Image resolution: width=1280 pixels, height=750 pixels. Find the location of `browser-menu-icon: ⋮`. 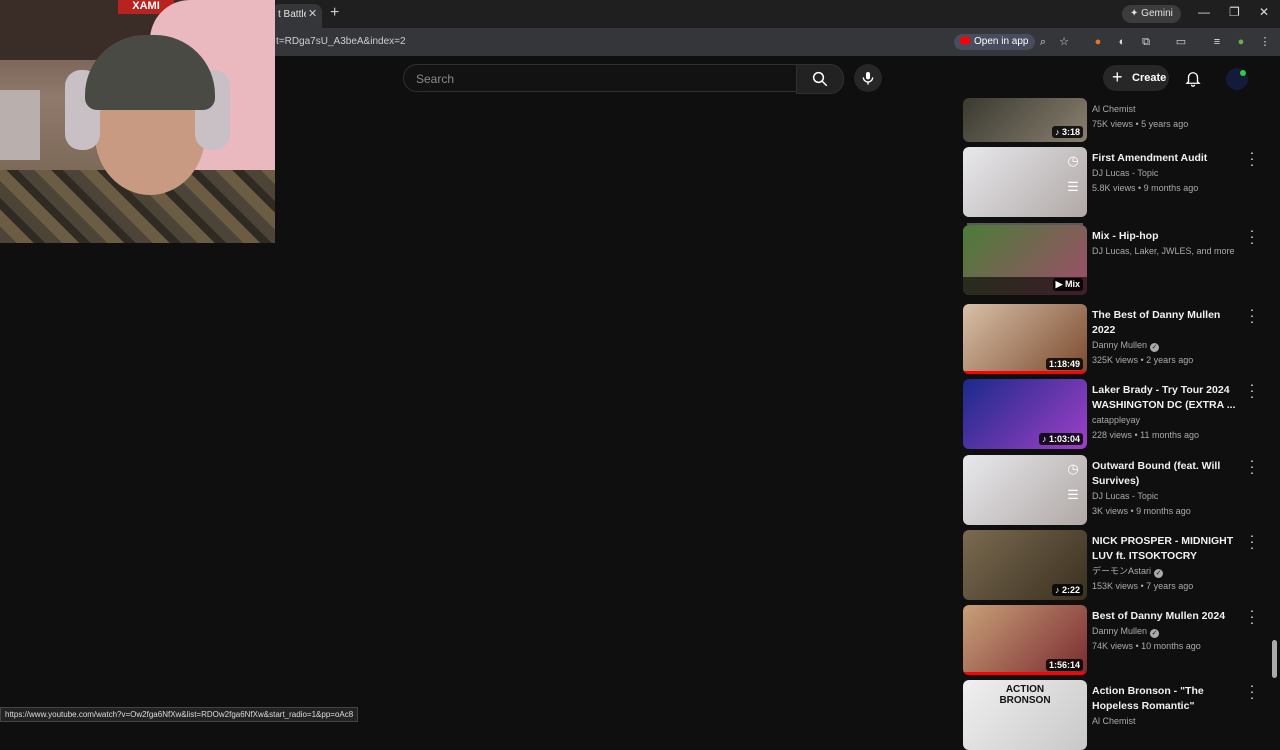

browser-menu-icon: ⋮ is located at coordinates (1265, 42).